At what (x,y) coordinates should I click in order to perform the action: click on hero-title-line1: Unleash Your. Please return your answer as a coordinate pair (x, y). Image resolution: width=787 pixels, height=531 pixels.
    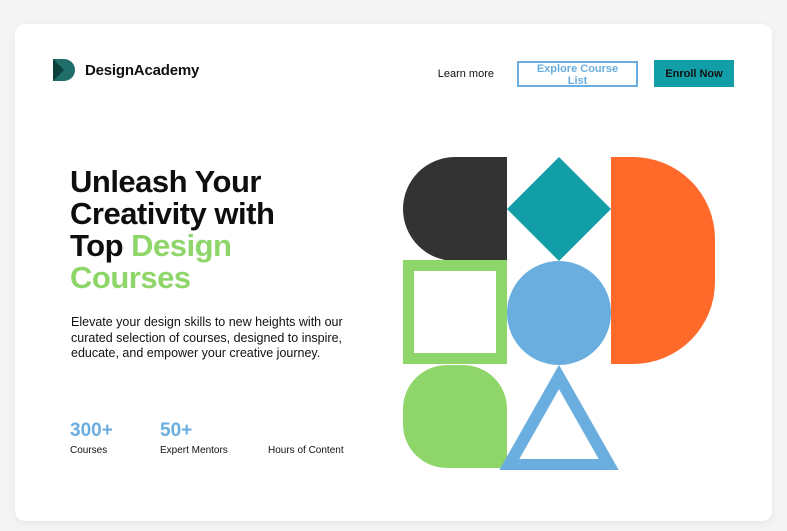
    Looking at the image, I should click on (165, 181).